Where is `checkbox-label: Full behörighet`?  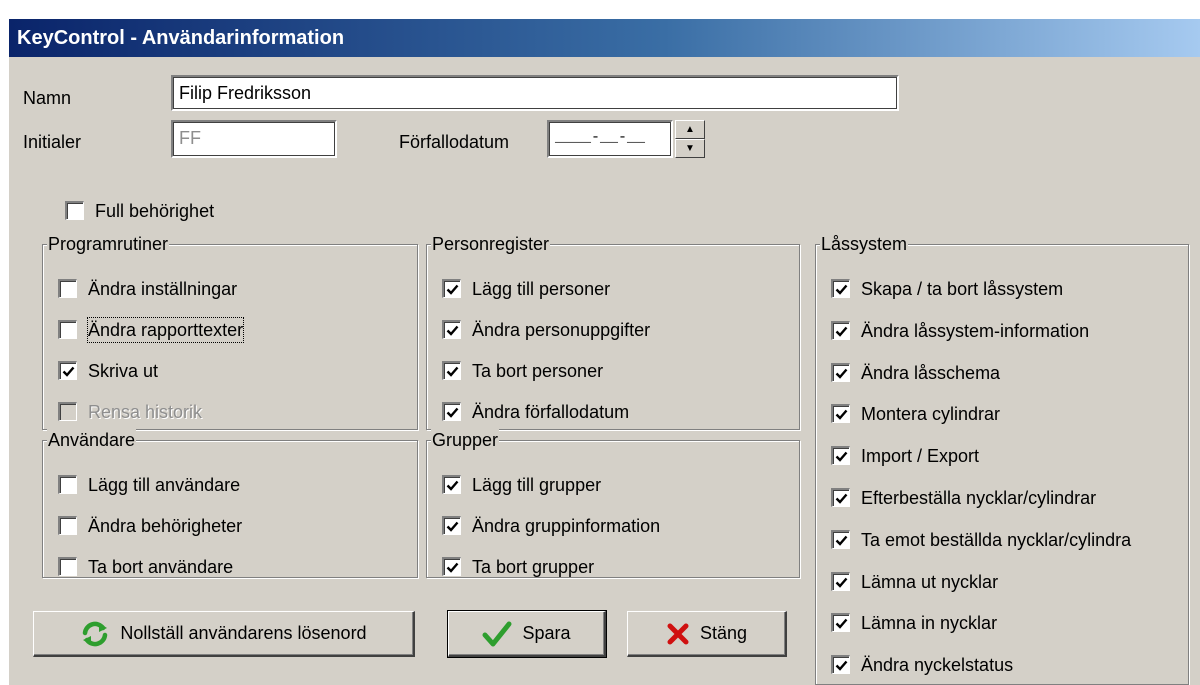
checkbox-label: Full behörighet is located at coordinates (155, 211).